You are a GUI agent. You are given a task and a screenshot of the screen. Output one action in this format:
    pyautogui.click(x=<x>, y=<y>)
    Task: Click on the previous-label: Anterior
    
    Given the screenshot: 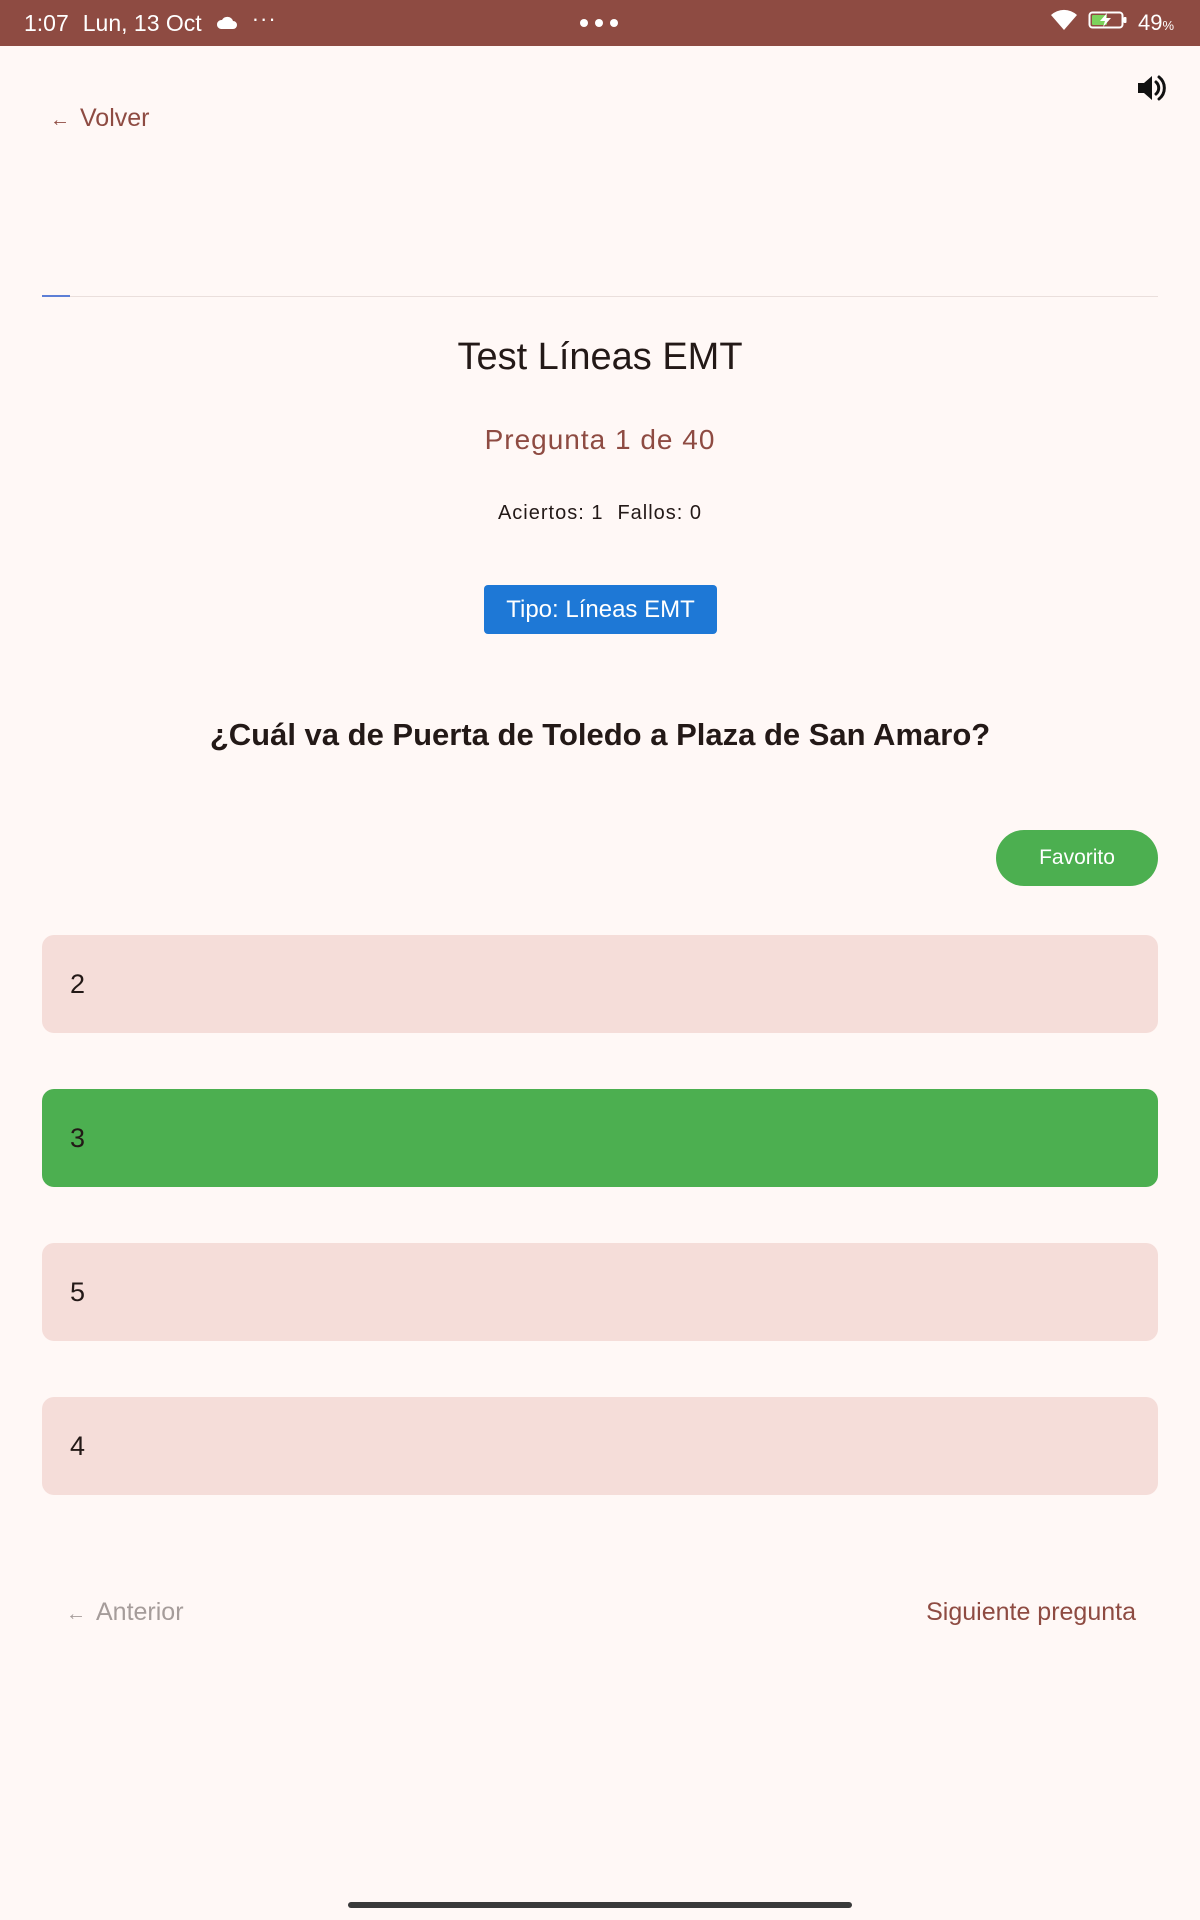 What is the action you would take?
    pyautogui.click(x=140, y=1612)
    